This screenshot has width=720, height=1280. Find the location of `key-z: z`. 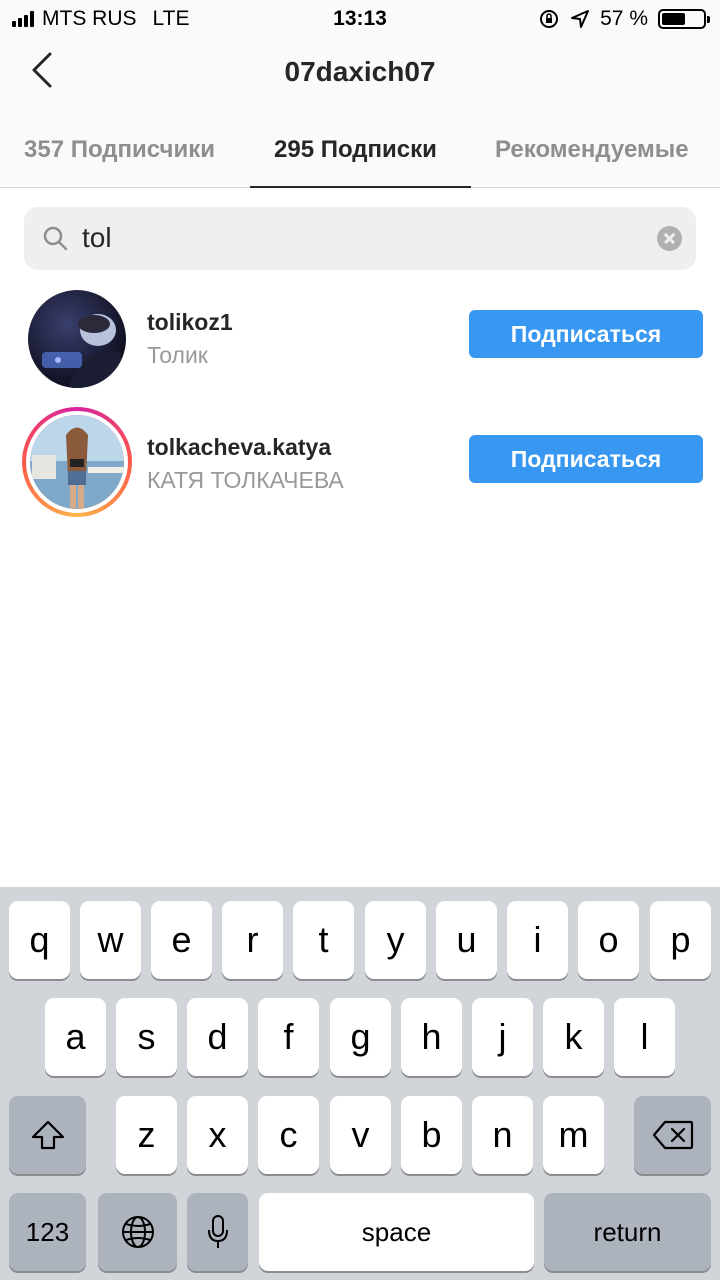

key-z: z is located at coordinates (146, 1135).